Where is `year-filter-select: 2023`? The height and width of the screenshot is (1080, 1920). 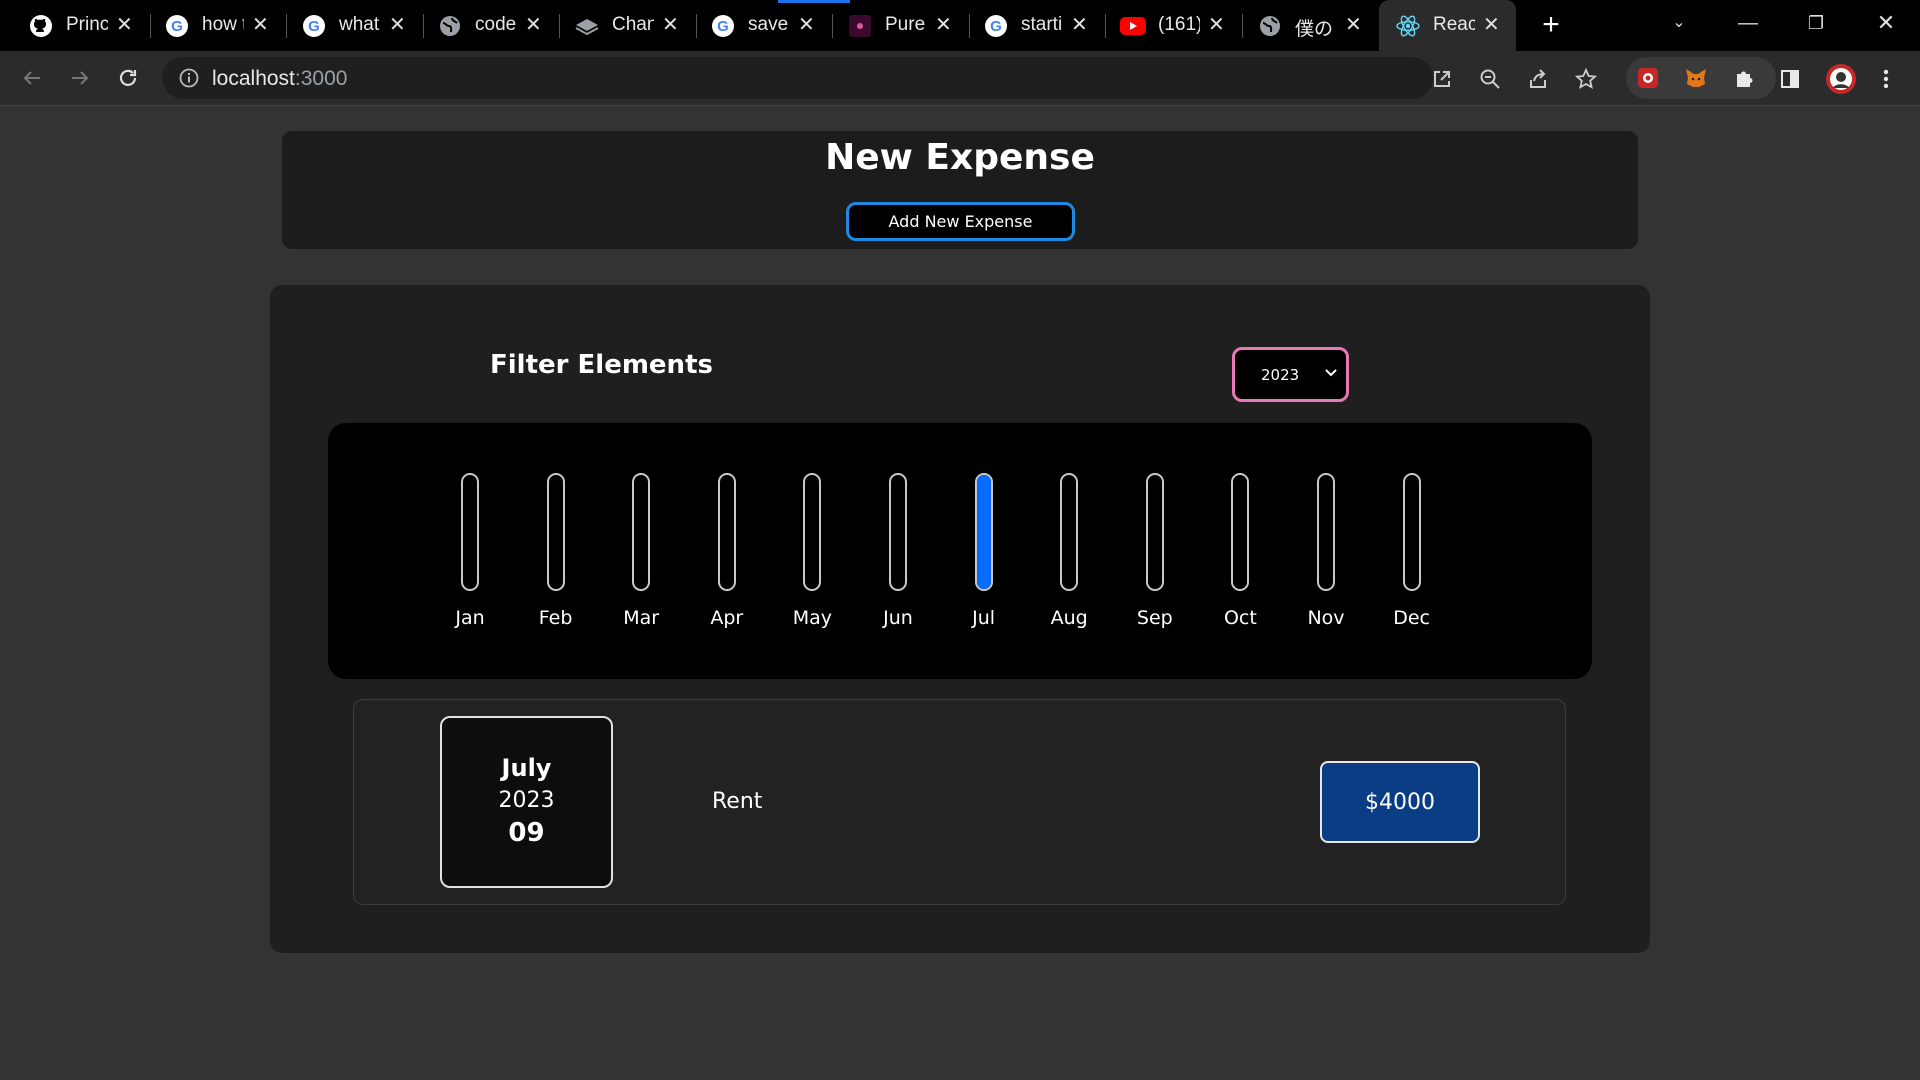 year-filter-select: 2023 is located at coordinates (1290, 374).